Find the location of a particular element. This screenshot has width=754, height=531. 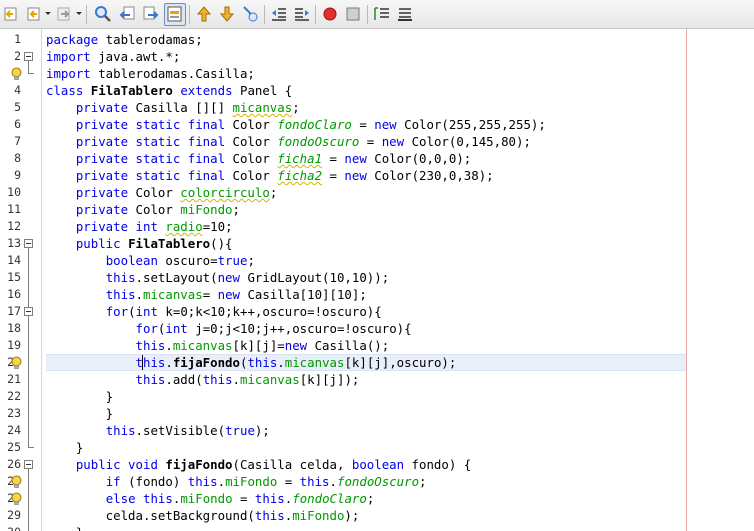

code-token: fondoClaro is located at coordinates (329, 498).